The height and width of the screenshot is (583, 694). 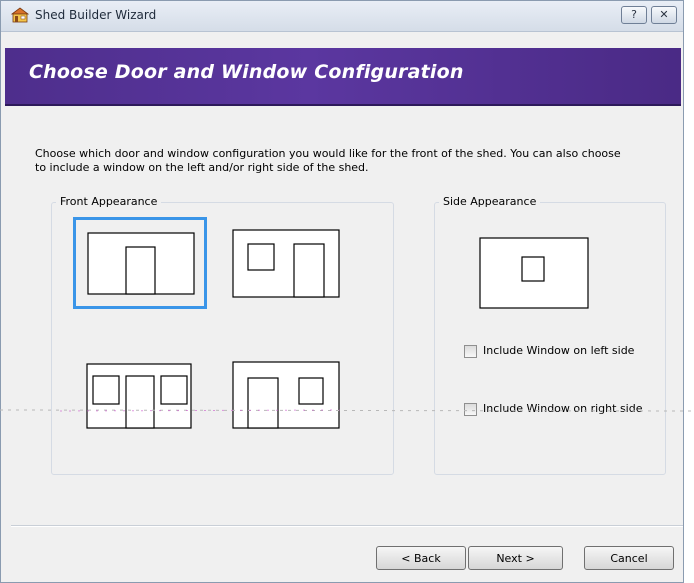 What do you see at coordinates (563, 408) in the screenshot?
I see `include-right-window-label: Include Window on right side` at bounding box center [563, 408].